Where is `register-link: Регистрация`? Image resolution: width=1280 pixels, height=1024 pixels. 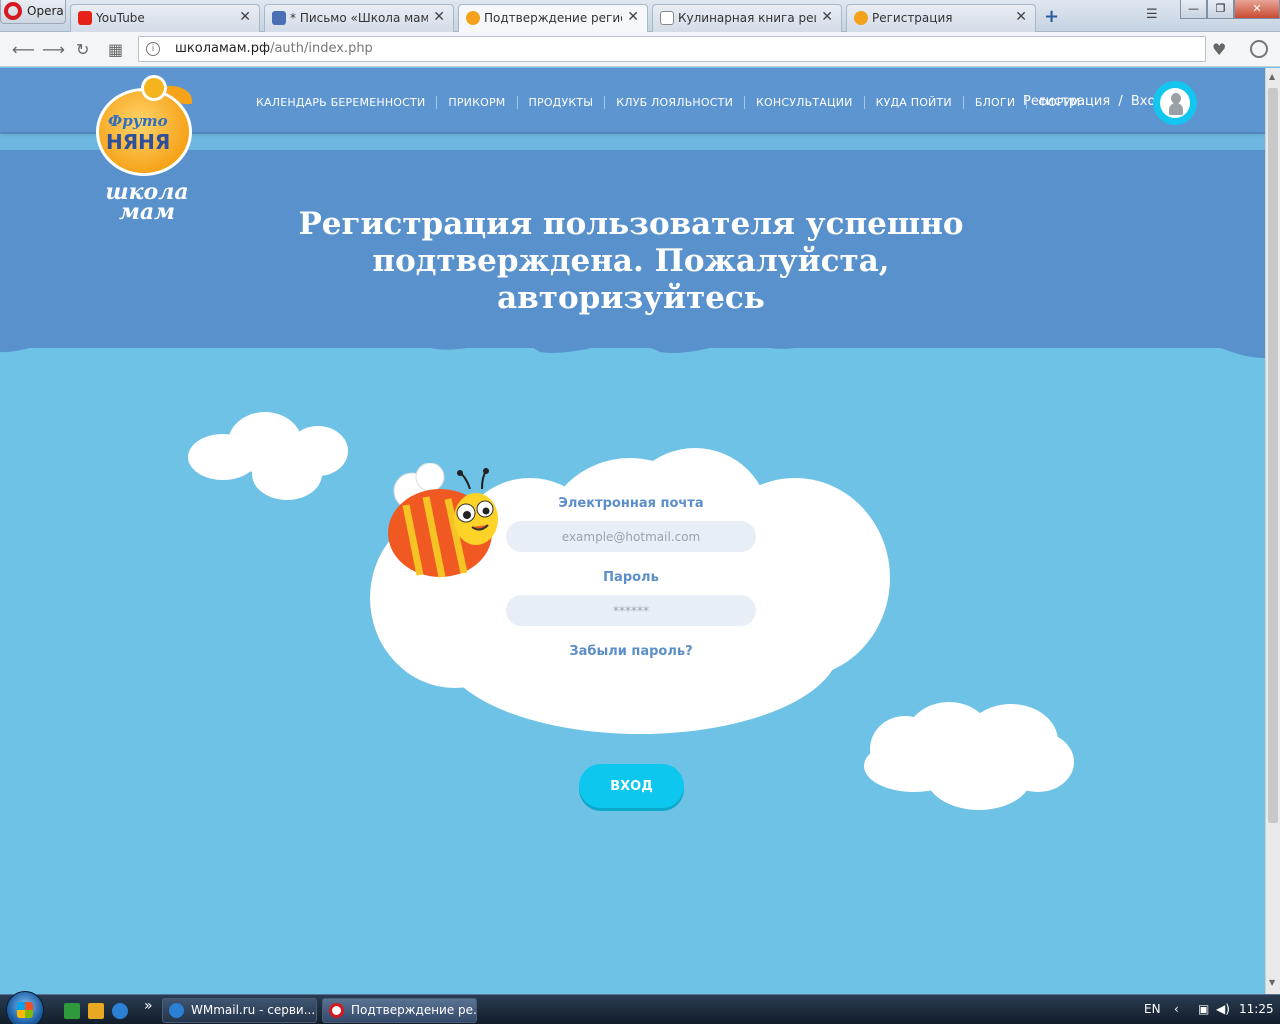
register-link: Регистрация is located at coordinates (1066, 101).